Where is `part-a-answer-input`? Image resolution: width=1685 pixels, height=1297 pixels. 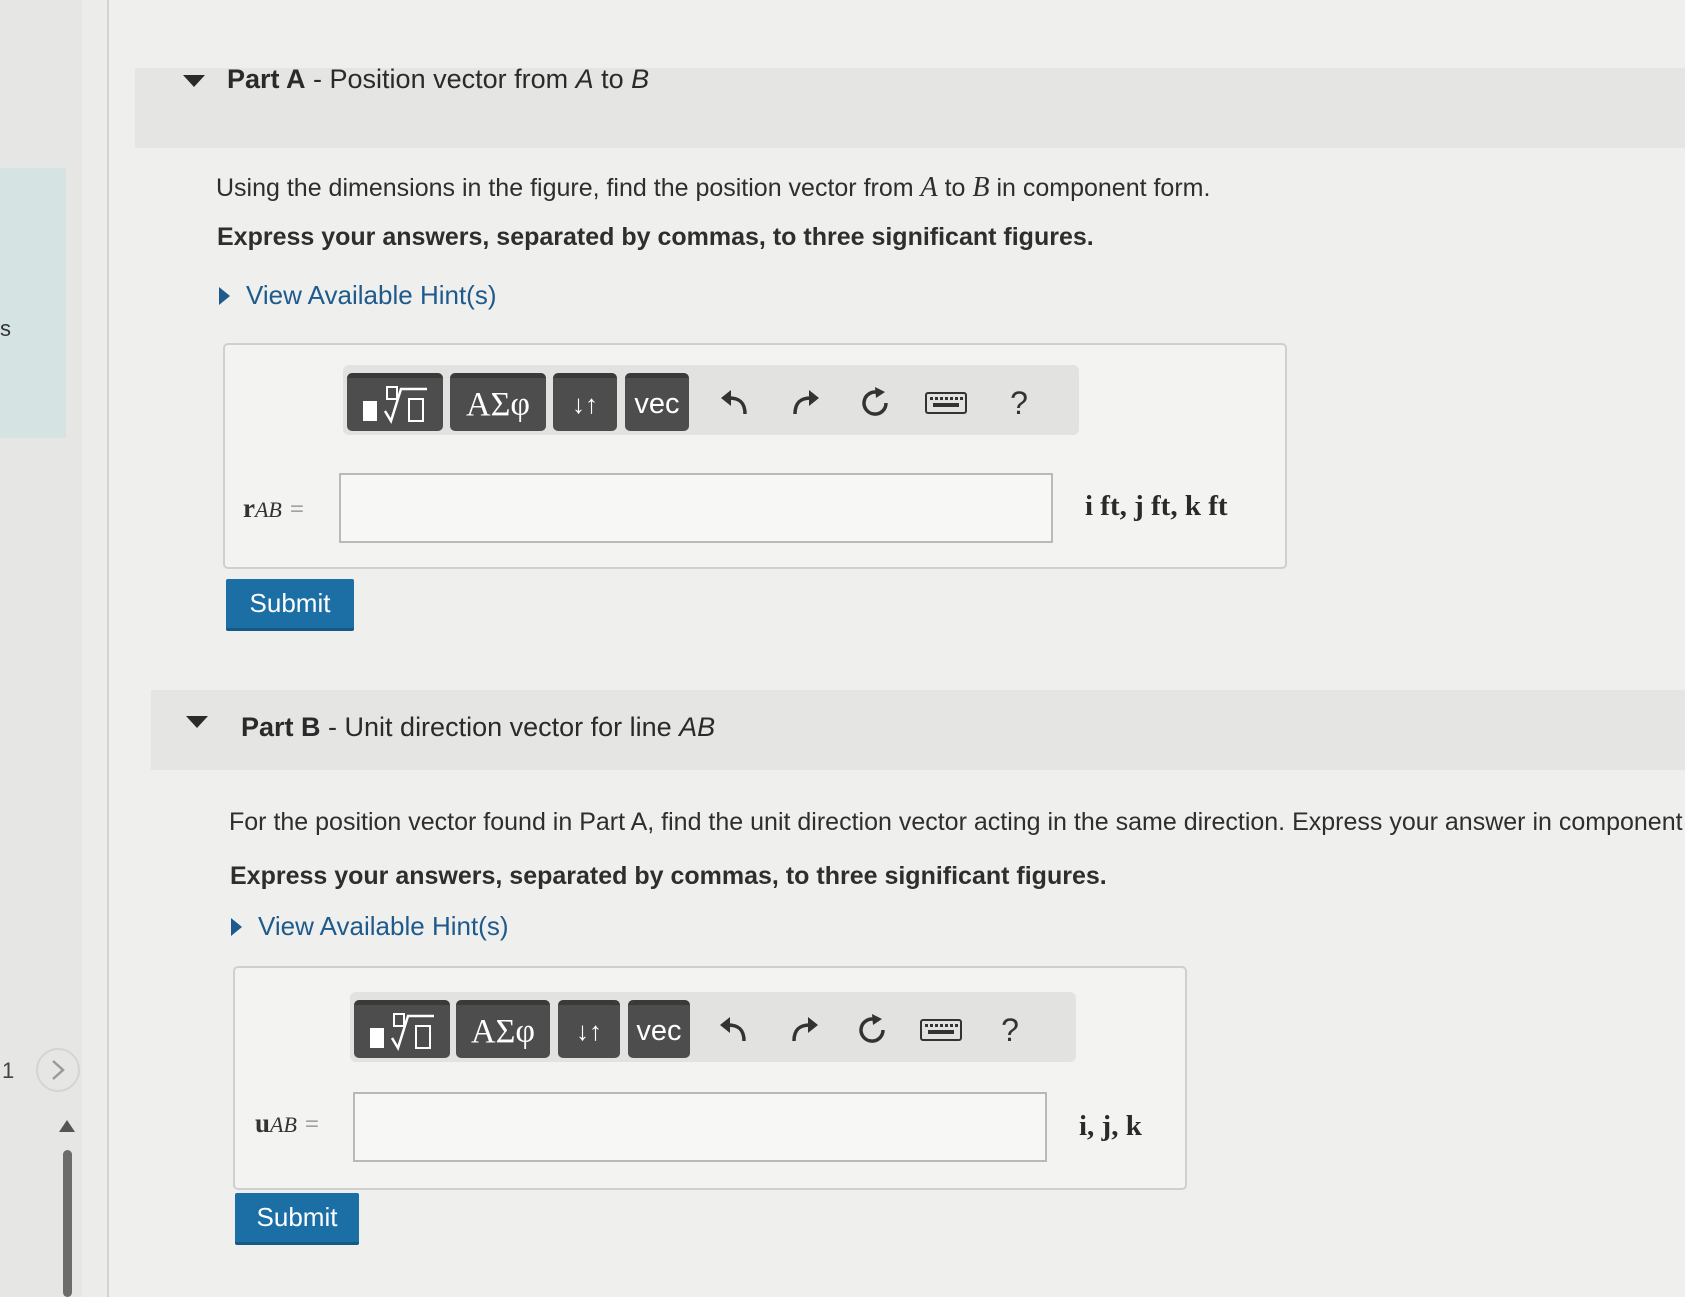 part-a-answer-input is located at coordinates (696, 508).